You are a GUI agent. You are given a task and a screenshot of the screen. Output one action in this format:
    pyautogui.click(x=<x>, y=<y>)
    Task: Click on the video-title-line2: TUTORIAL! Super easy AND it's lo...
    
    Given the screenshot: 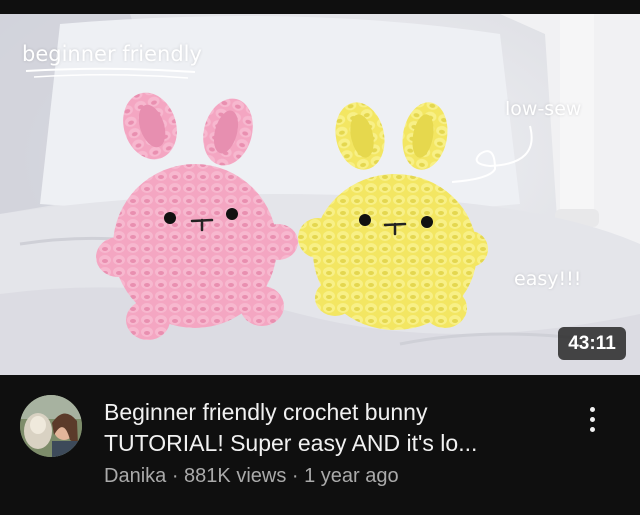 What is the action you would take?
    pyautogui.click(x=291, y=443)
    